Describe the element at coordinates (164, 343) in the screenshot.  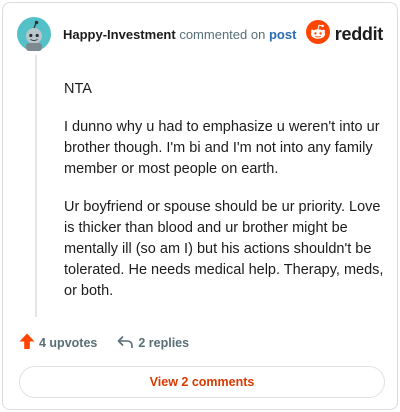
I see `replies-count: 2 replies` at that location.